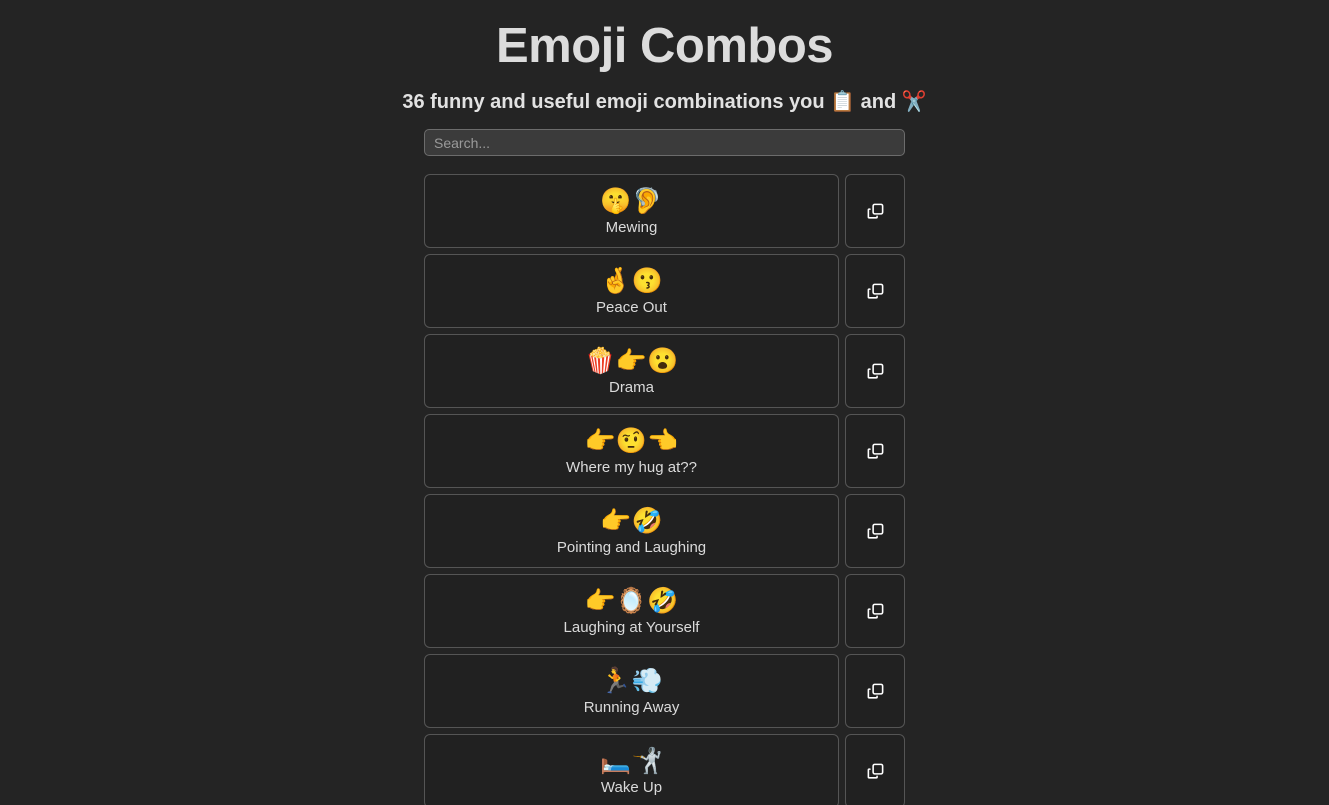 The height and width of the screenshot is (805, 1329). Describe the element at coordinates (631, 360) in the screenshot. I see `combo-emoji: 🍿👉😮` at that location.